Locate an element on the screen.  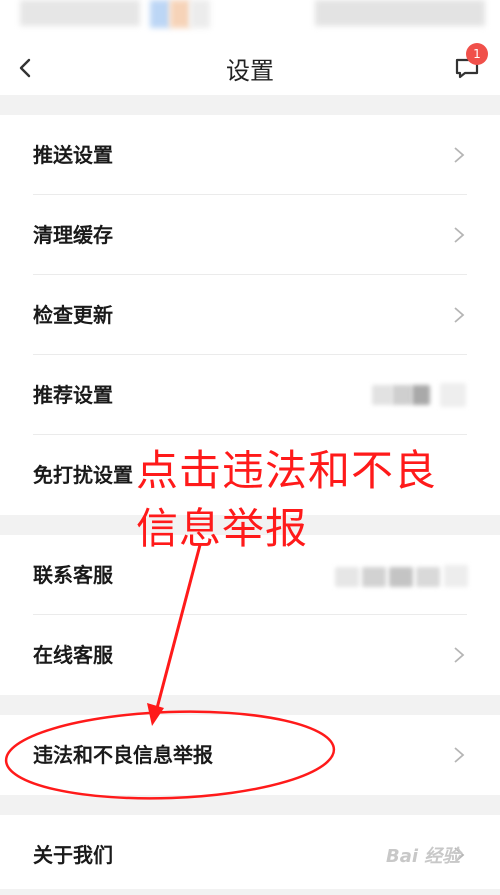
settings-item-label: 推荐设置 is located at coordinates (73, 395).